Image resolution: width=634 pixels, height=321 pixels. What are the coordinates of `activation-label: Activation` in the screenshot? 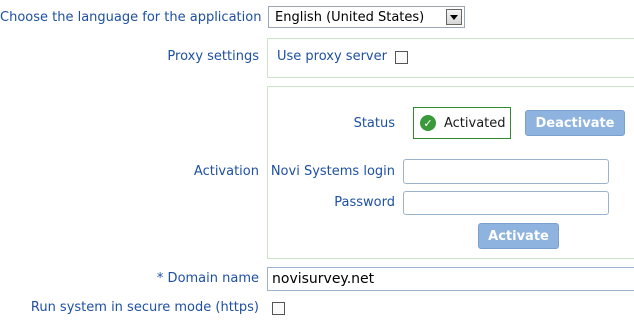 It's located at (226, 171).